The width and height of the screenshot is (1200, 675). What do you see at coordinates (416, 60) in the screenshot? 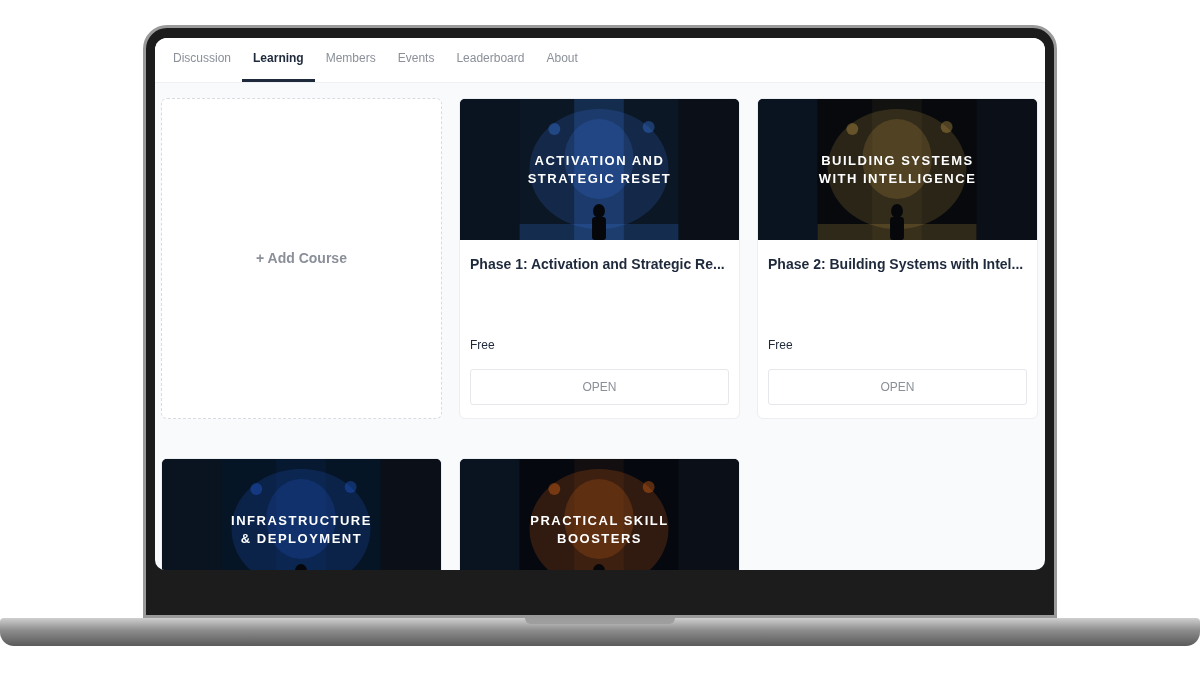
I see `tab: Events` at bounding box center [416, 60].